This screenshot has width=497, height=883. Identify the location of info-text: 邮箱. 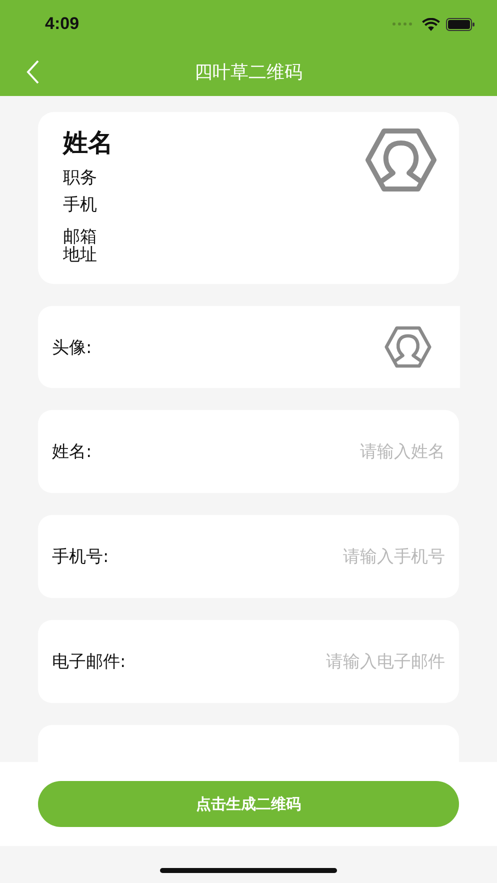
(80, 237).